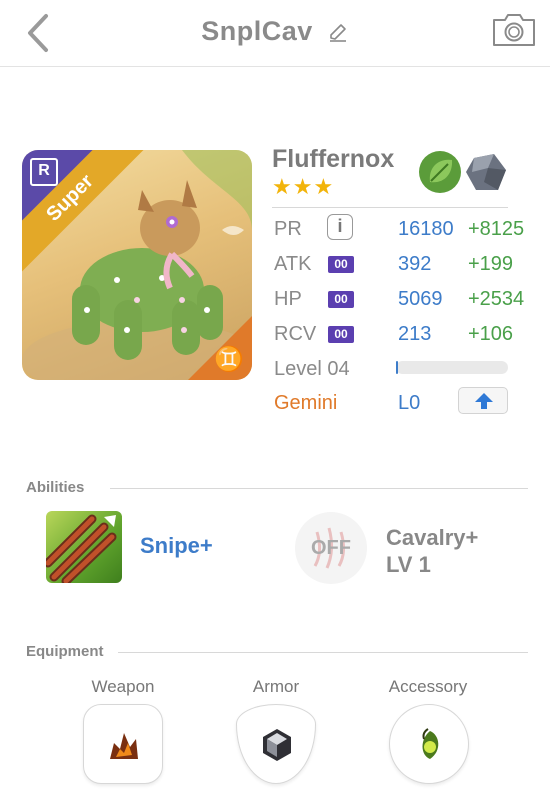 The width and height of the screenshot is (550, 800). I want to click on active-ability-name: Snipe+, so click(176, 546).